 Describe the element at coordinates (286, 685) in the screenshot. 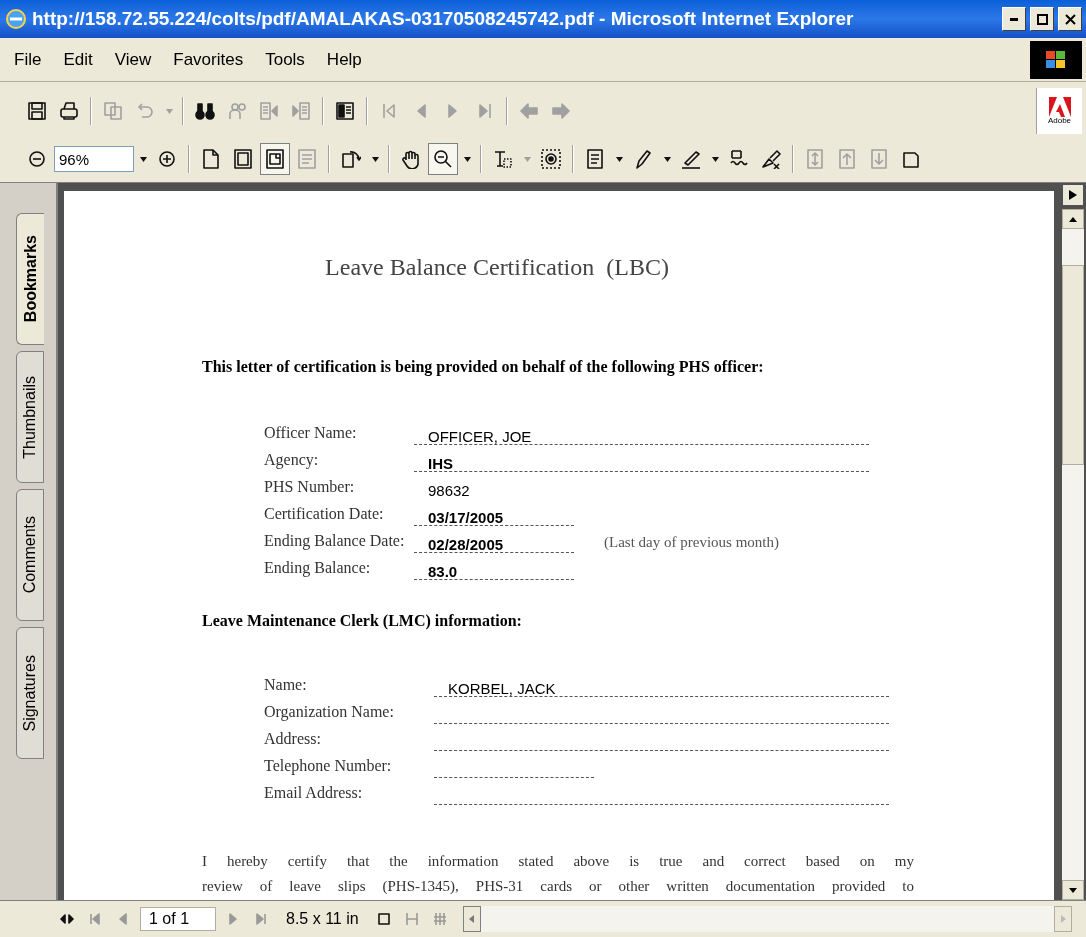

I see `field-label: Name:` at that location.